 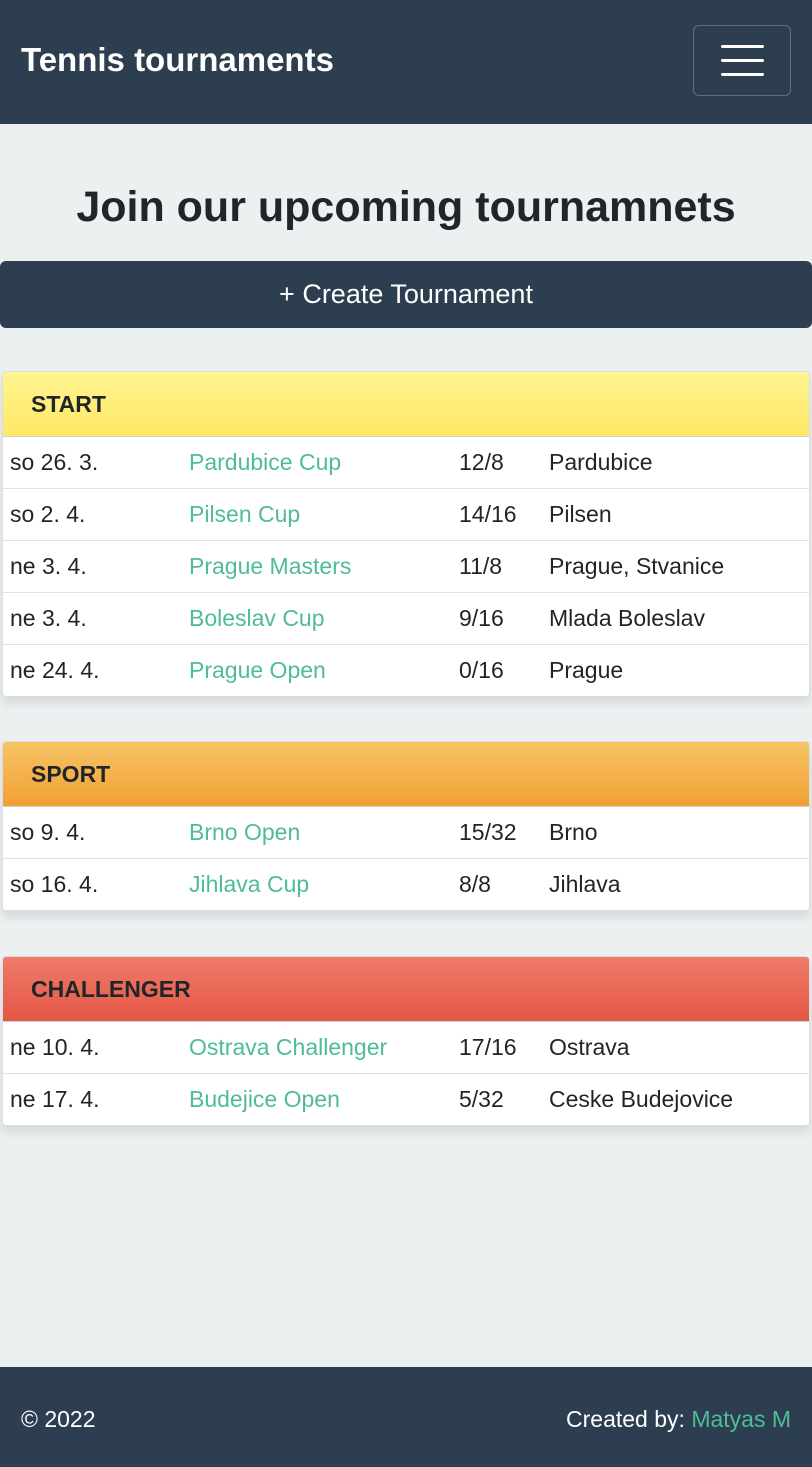 What do you see at coordinates (406, 989) in the screenshot?
I see `category-header: CHALLENGER` at bounding box center [406, 989].